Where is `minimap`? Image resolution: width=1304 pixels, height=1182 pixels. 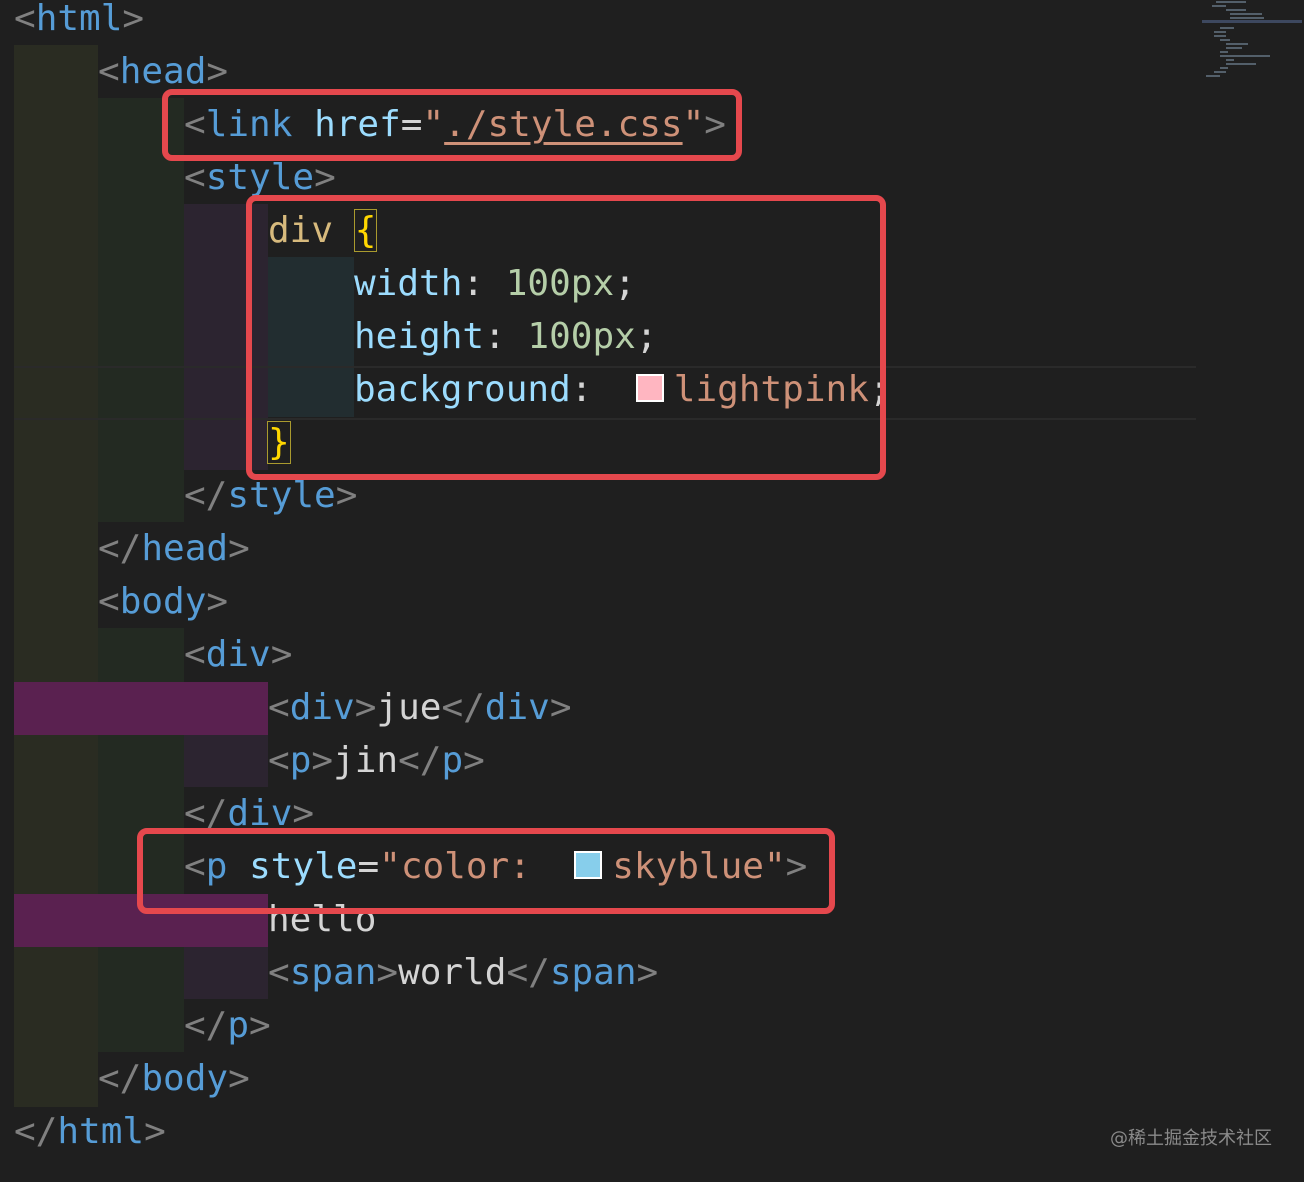
minimap is located at coordinates (1252, 40).